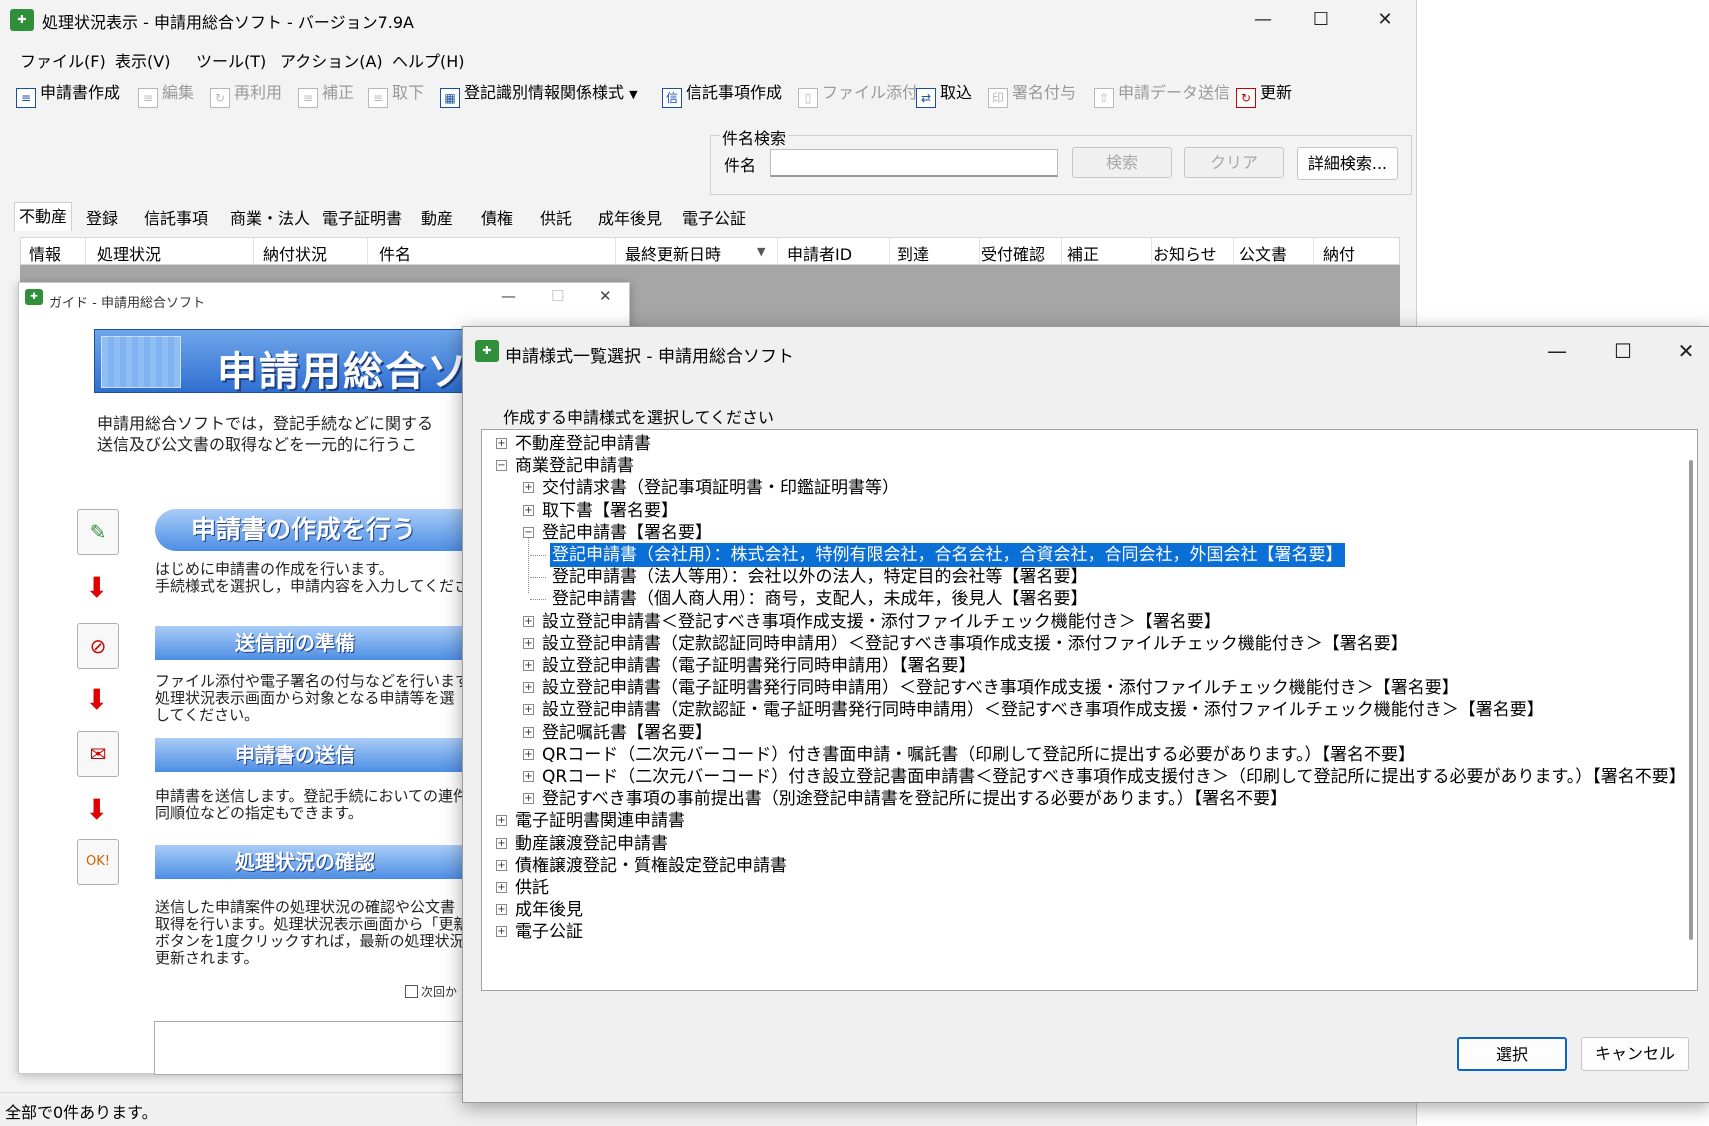 The image size is (1709, 1126). I want to click on menu-action: アクション(A), so click(331, 60).